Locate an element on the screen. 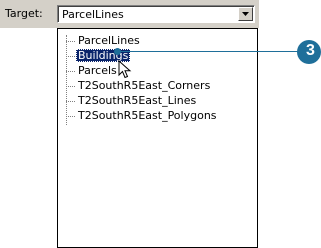 This screenshot has height=248, width=321. dropdown-item-parcellines: ParcelLines is located at coordinates (104, 41).